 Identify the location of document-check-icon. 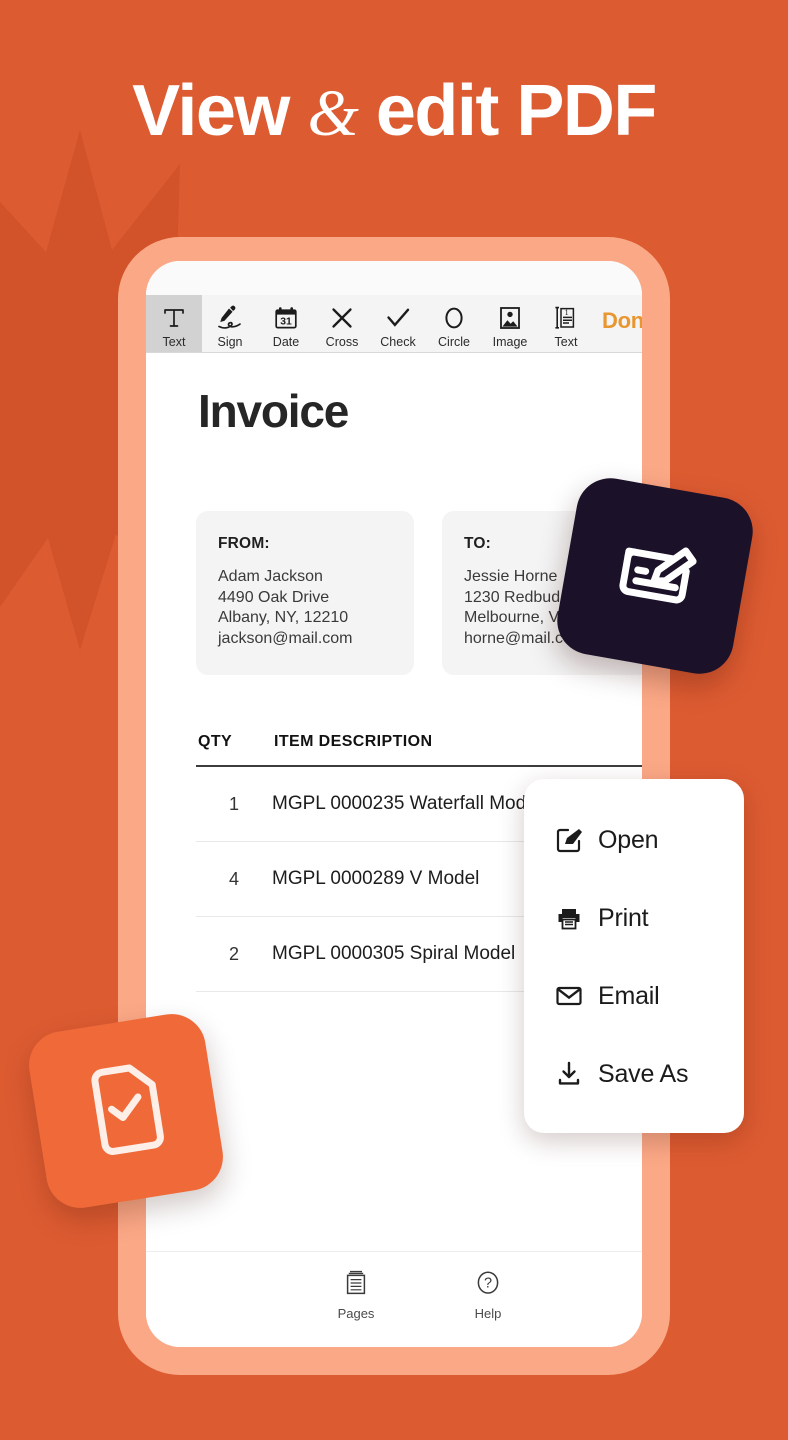
(126, 1111).